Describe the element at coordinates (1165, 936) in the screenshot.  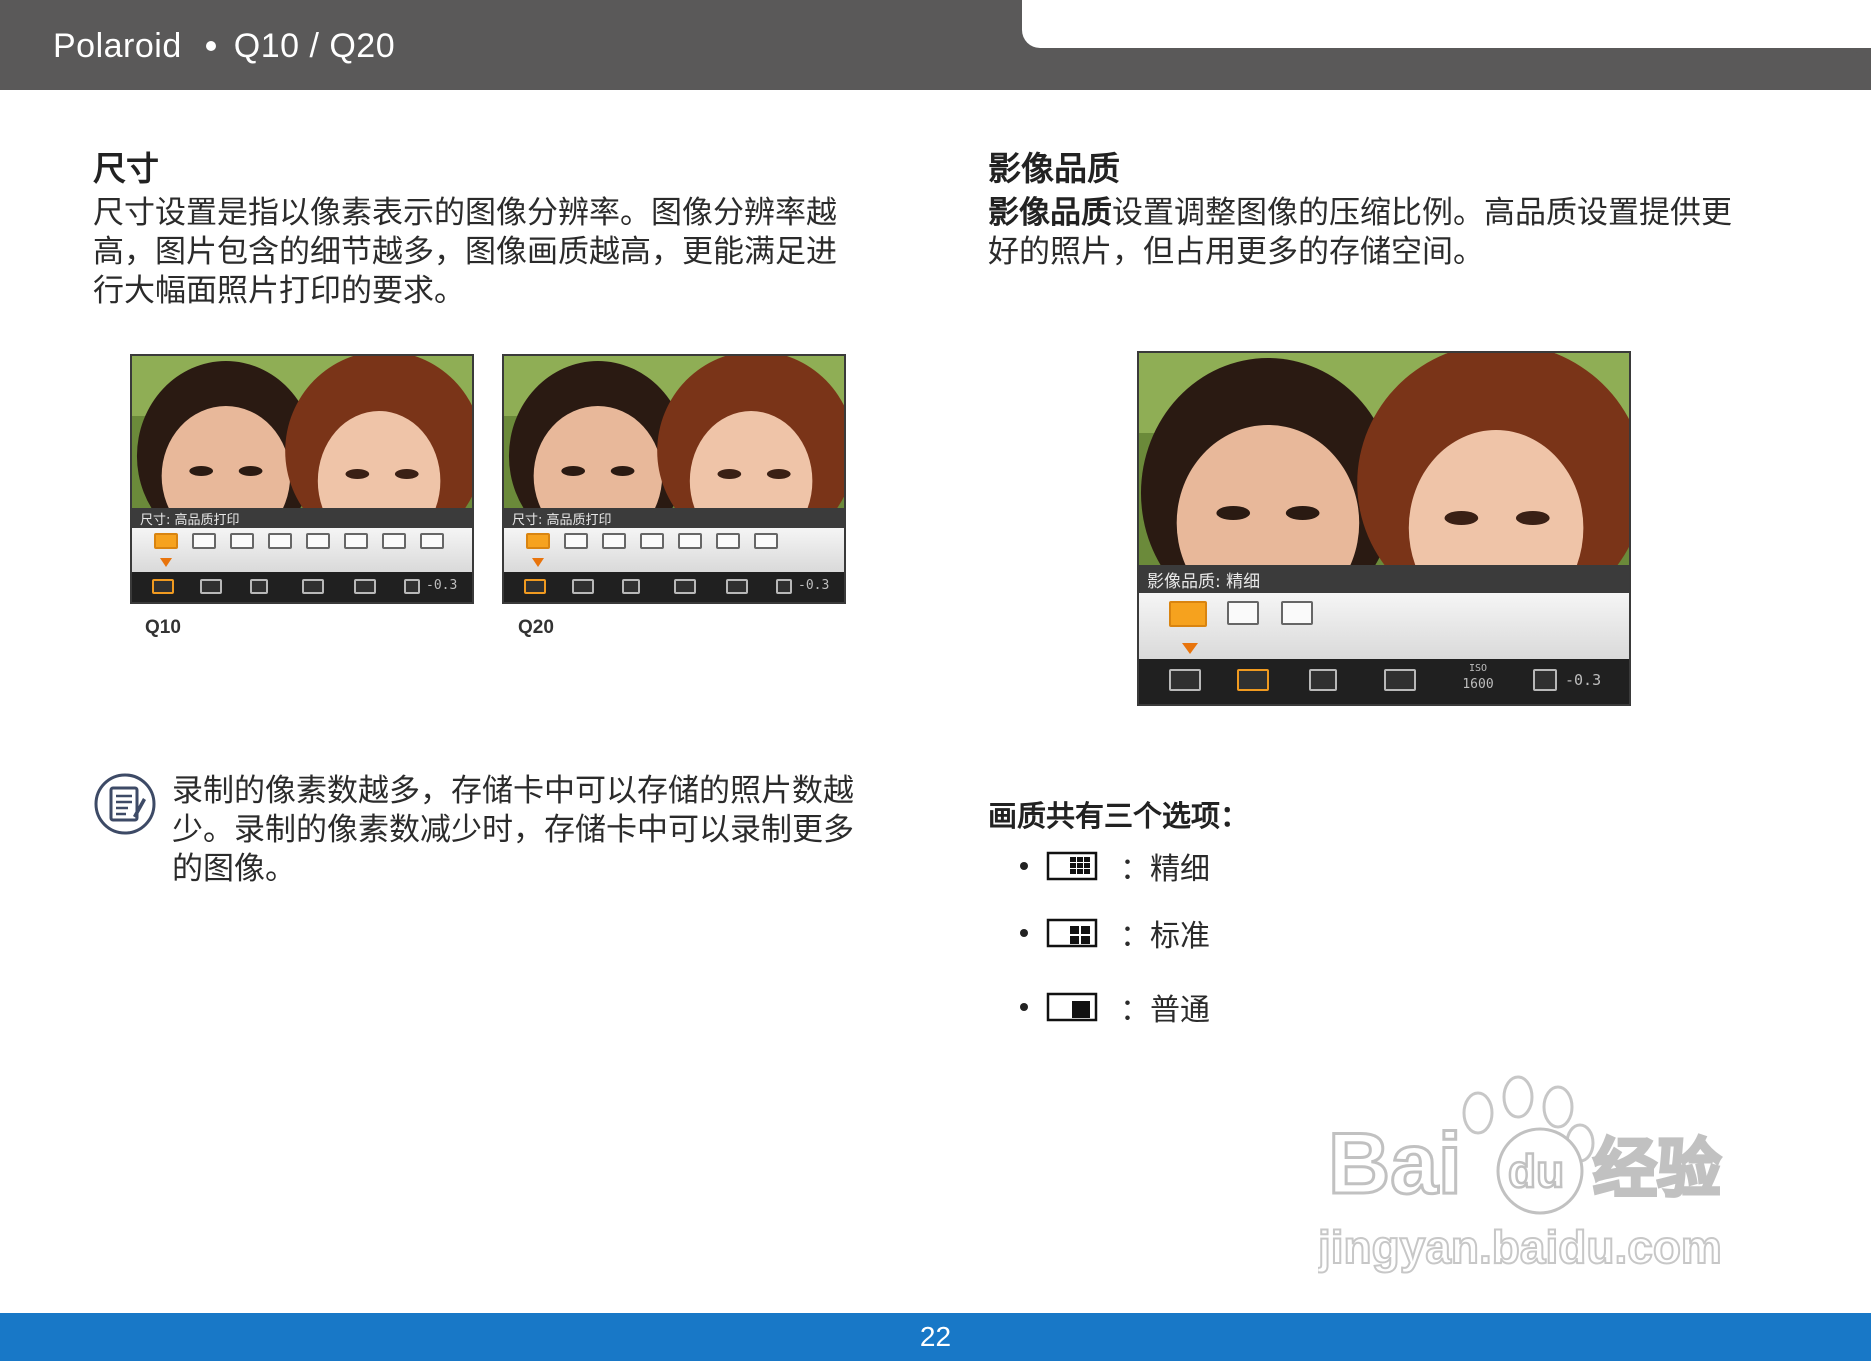
I see `quality-option-label: ：标准` at that location.